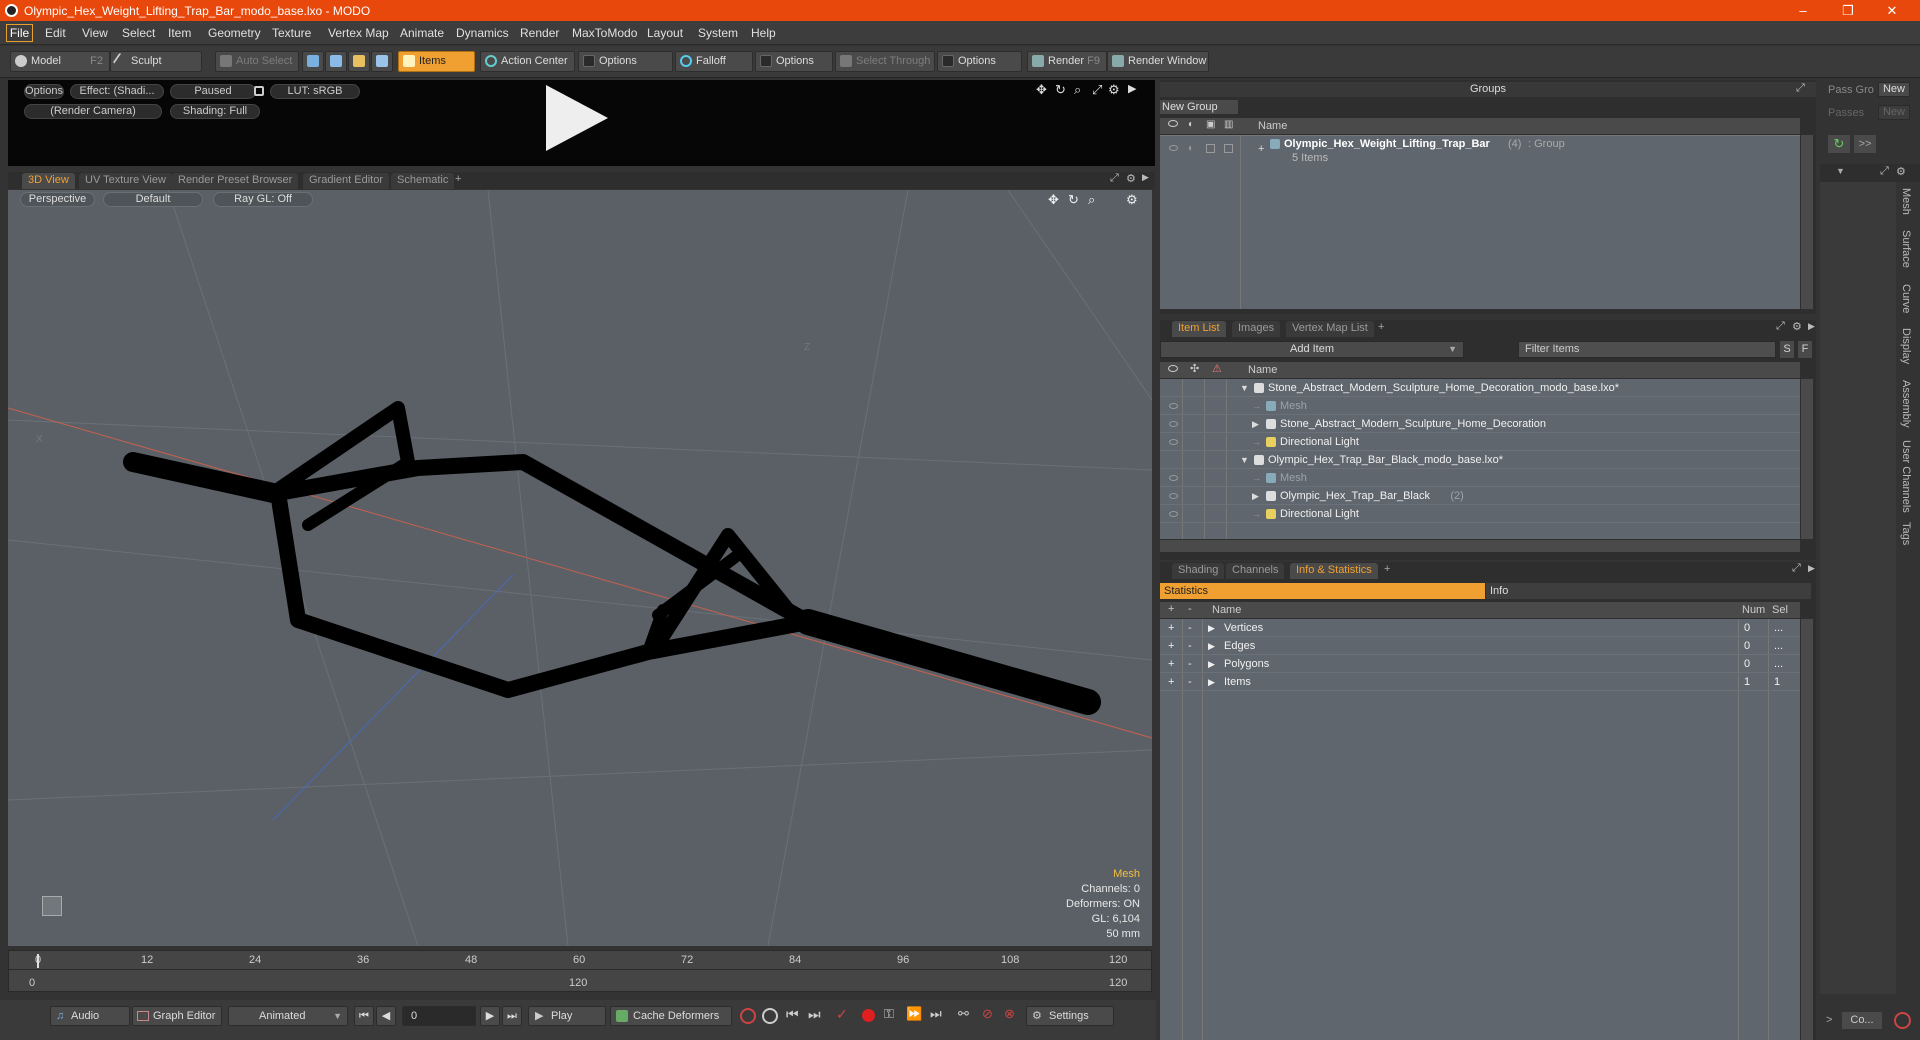 The height and width of the screenshot is (1040, 1920). What do you see at coordinates (1009, 1014) in the screenshot?
I see `clear-keys-icon: ⊗` at bounding box center [1009, 1014].